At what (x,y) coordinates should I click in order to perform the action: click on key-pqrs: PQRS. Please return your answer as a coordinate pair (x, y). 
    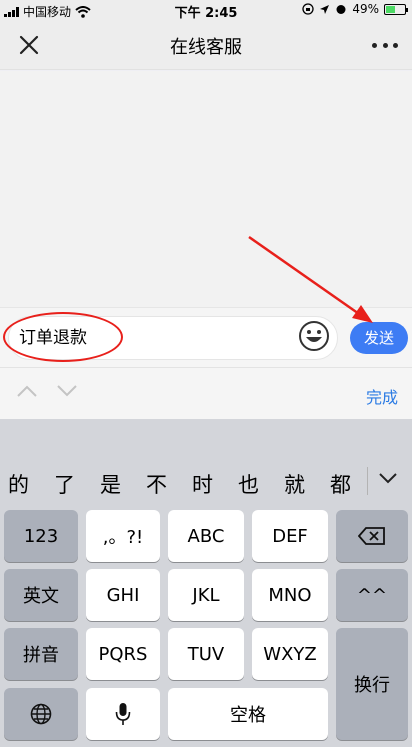
    Looking at the image, I should click on (123, 654).